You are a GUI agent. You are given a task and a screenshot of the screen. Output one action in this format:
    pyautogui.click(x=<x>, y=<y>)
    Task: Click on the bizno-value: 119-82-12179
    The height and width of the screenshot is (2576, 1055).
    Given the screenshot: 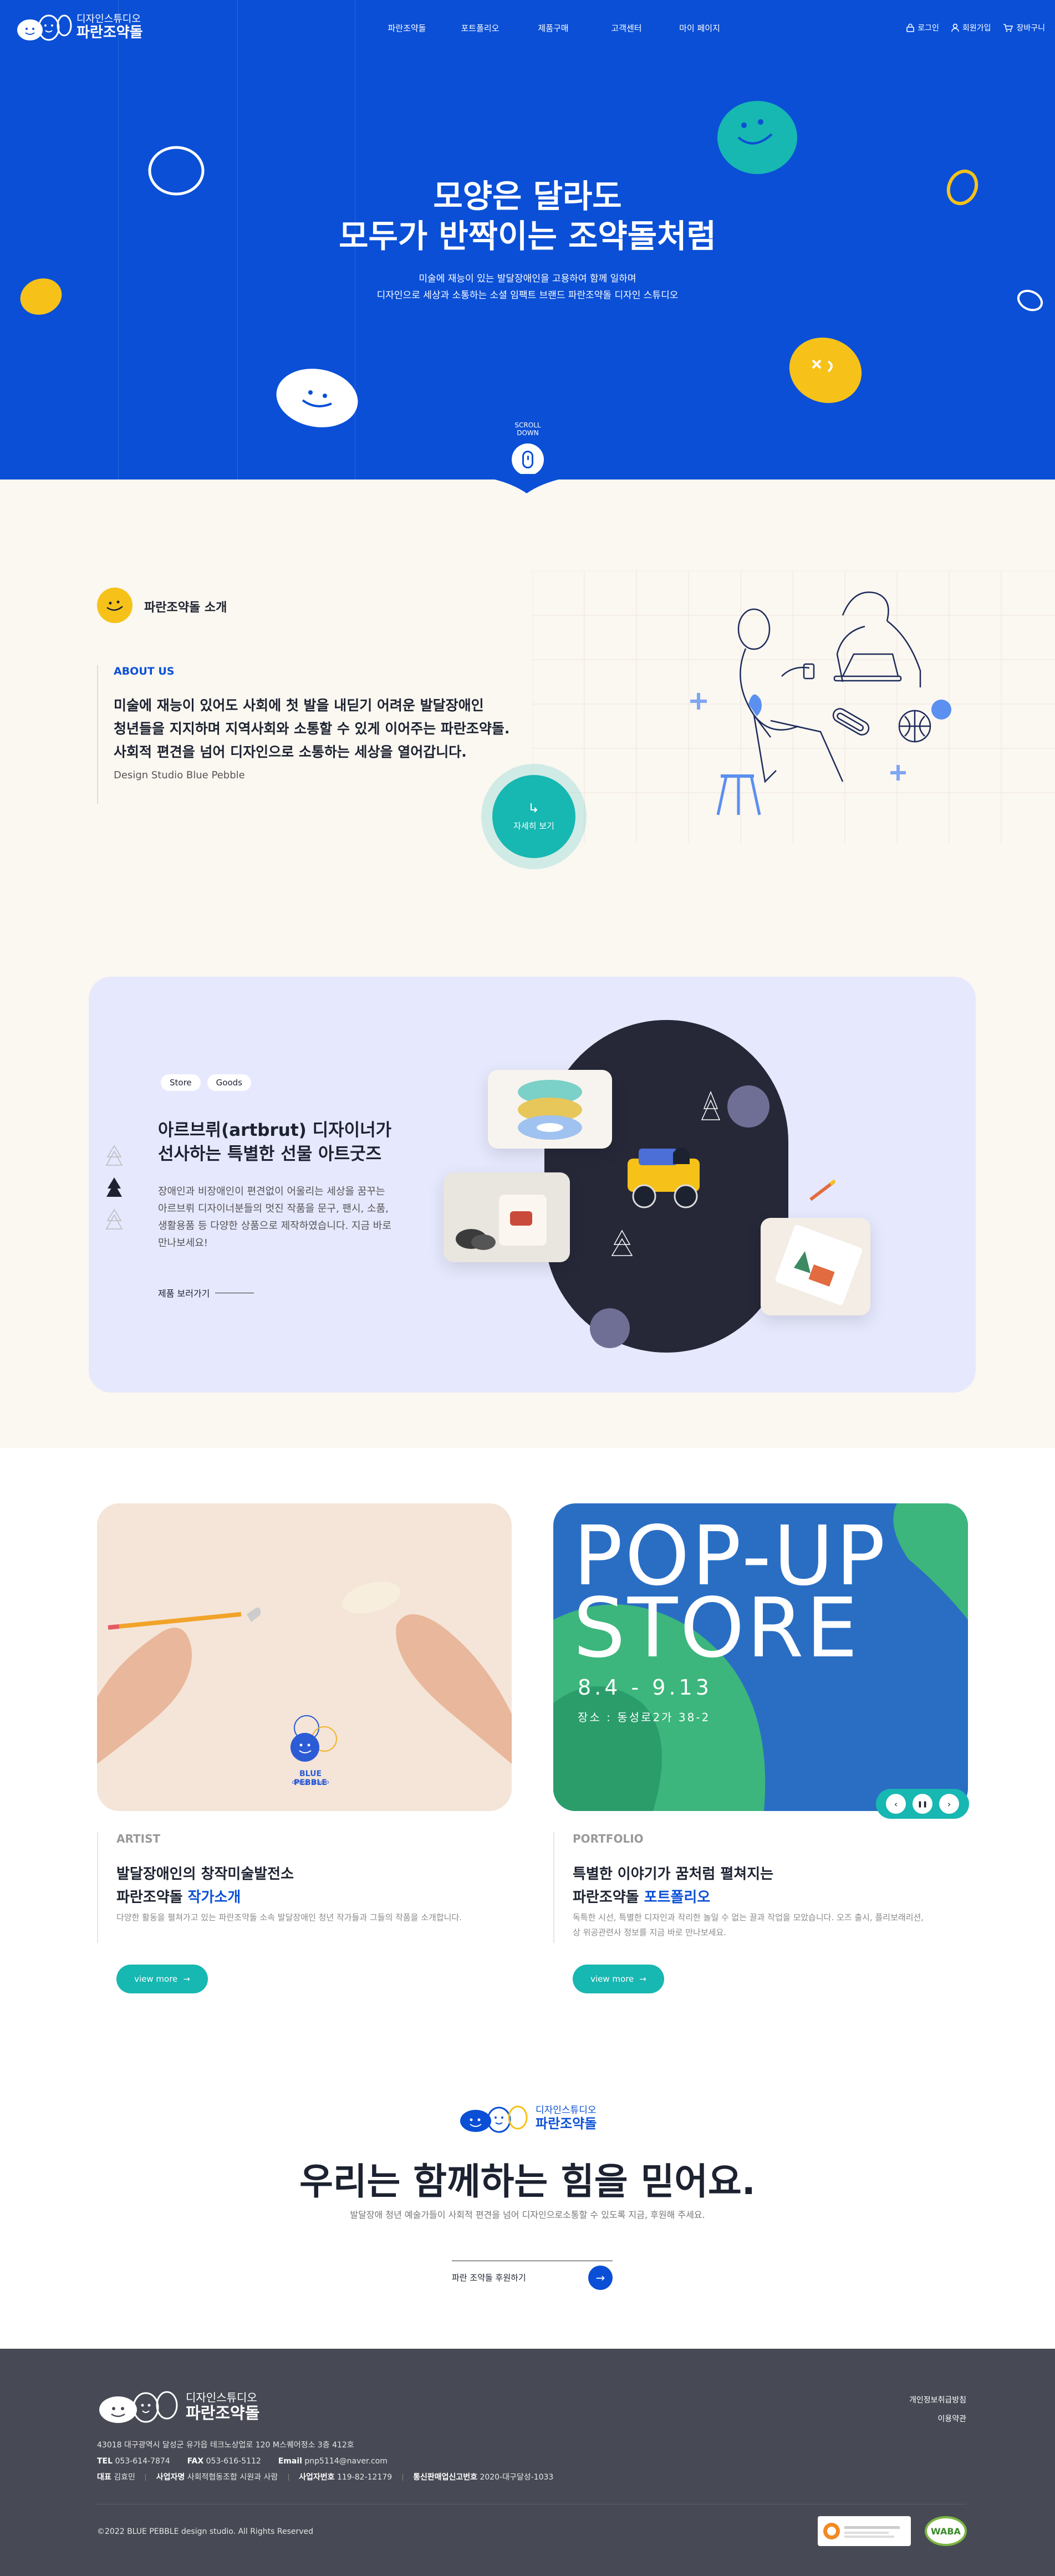 What is the action you would take?
    pyautogui.click(x=365, y=2477)
    